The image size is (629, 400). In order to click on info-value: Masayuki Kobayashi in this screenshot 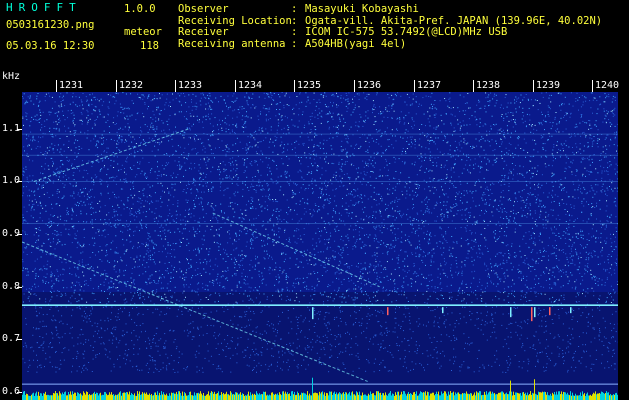, I will do `click(362, 9)`.